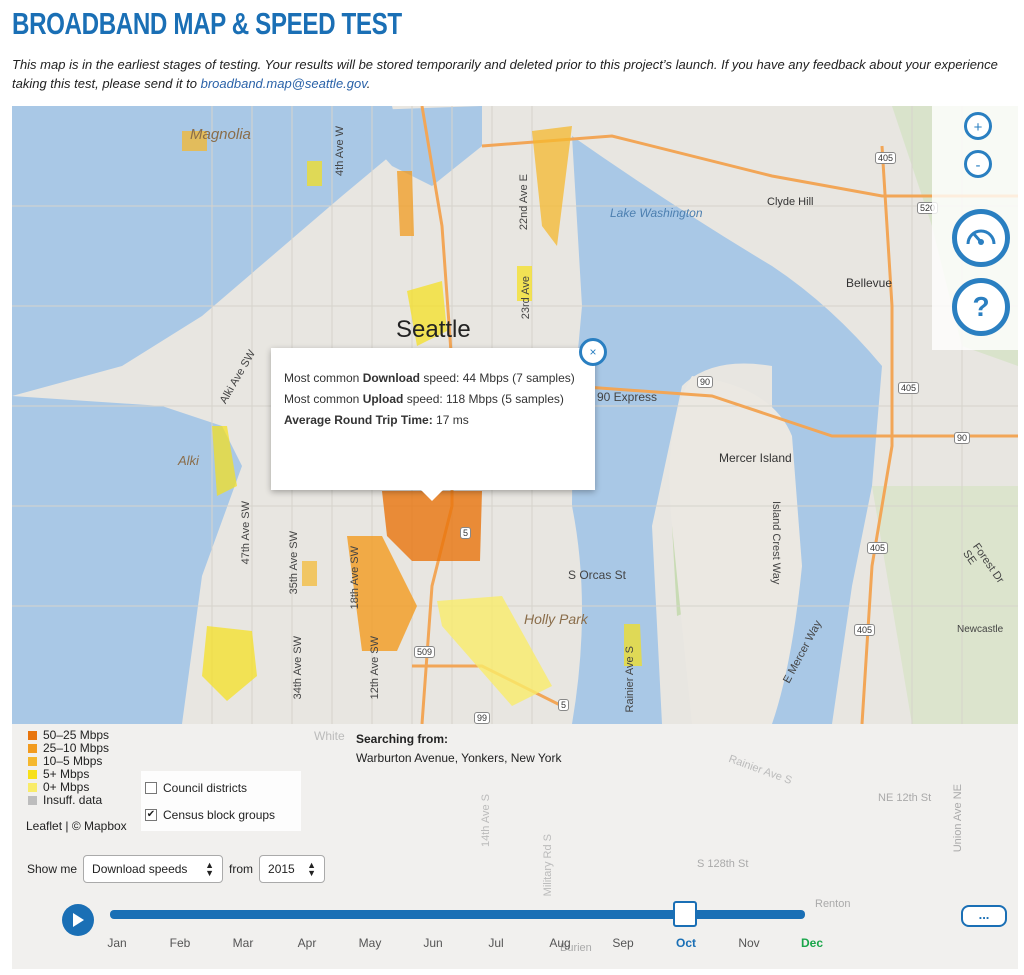  What do you see at coordinates (548, 865) in the screenshot?
I see `label-military-rd-s: Military Rd S` at bounding box center [548, 865].